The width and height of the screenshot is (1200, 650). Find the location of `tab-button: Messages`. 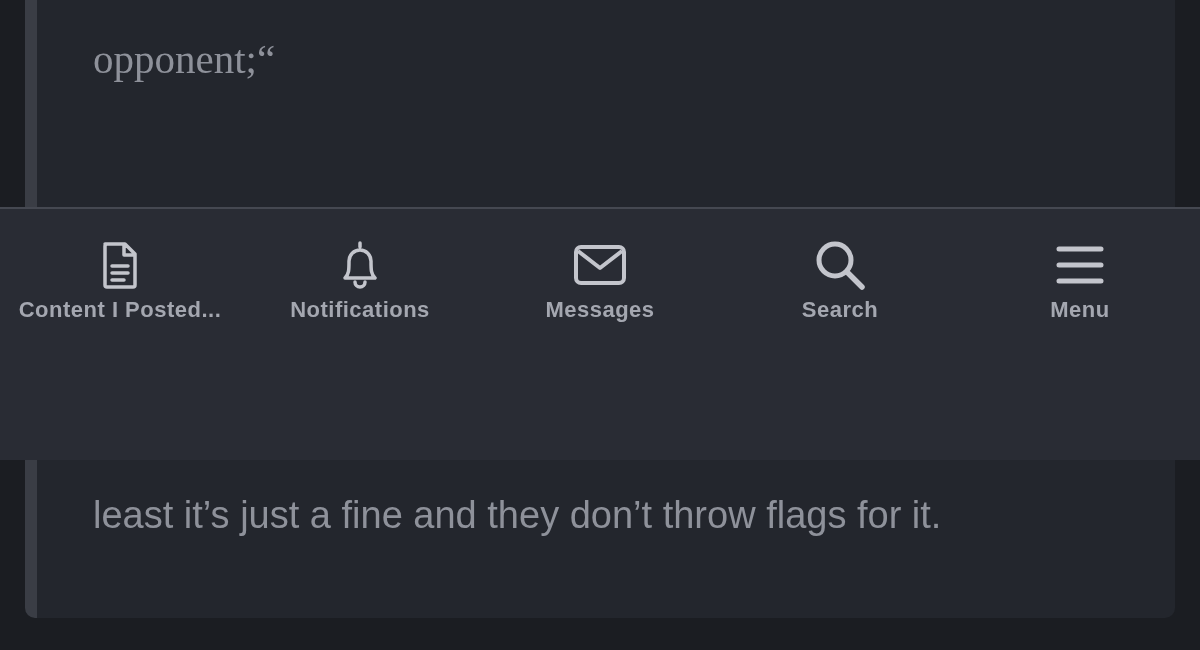

tab-button: Messages is located at coordinates (600, 274).